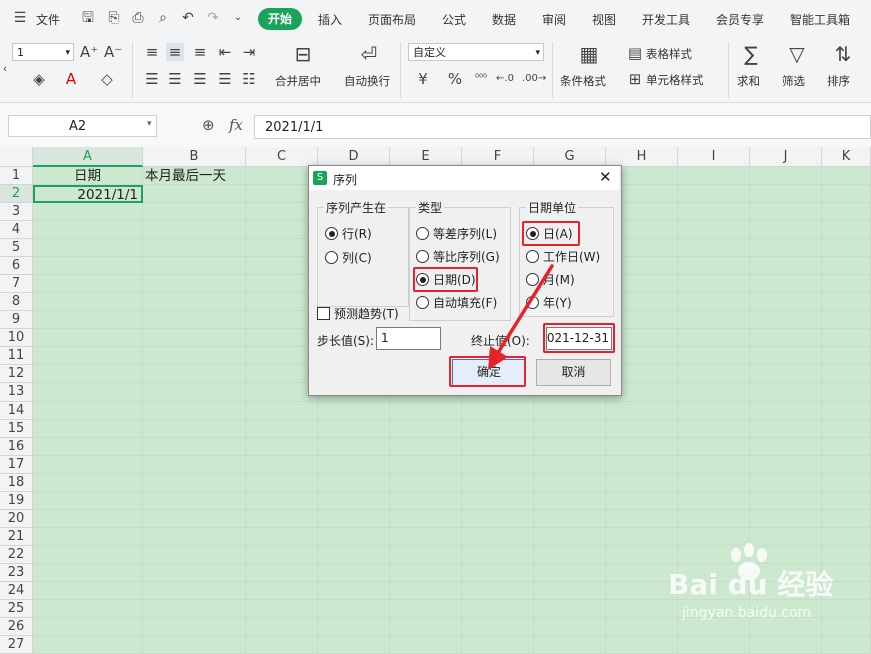  Describe the element at coordinates (163, 18) in the screenshot. I see `print-preview-icon: ⌕` at that location.